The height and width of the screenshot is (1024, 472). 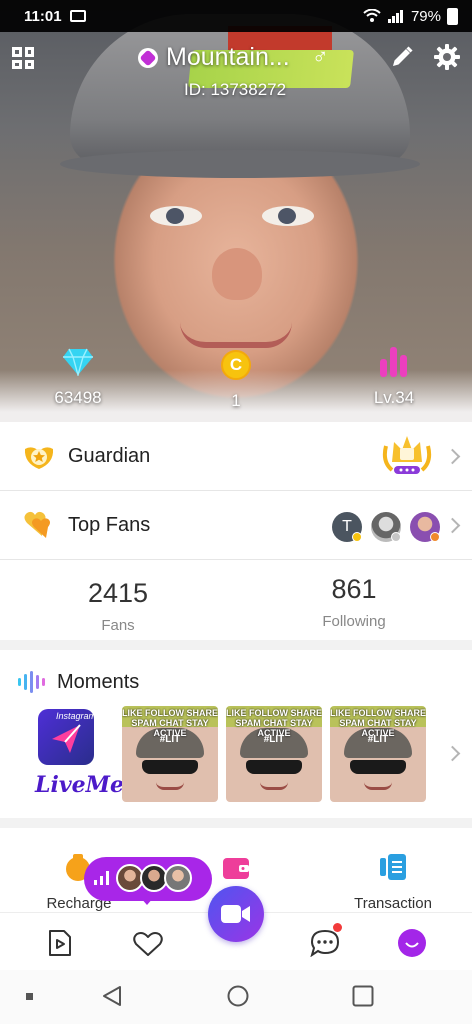 I want to click on nav-favorites-heart-icon, so click(x=148, y=944).